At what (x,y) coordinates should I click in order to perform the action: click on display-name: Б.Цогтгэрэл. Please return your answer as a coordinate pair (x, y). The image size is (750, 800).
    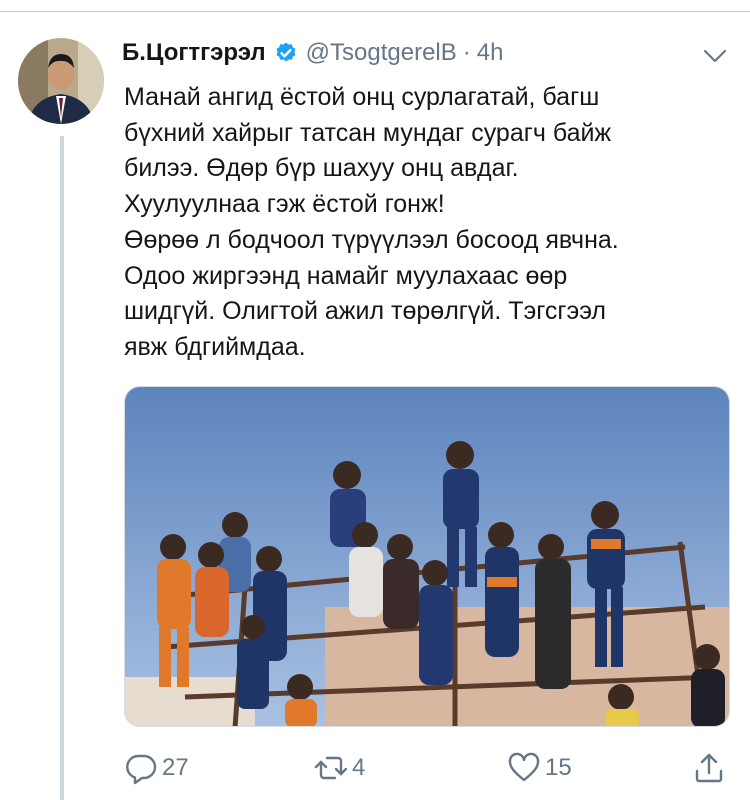
    Looking at the image, I should click on (194, 53).